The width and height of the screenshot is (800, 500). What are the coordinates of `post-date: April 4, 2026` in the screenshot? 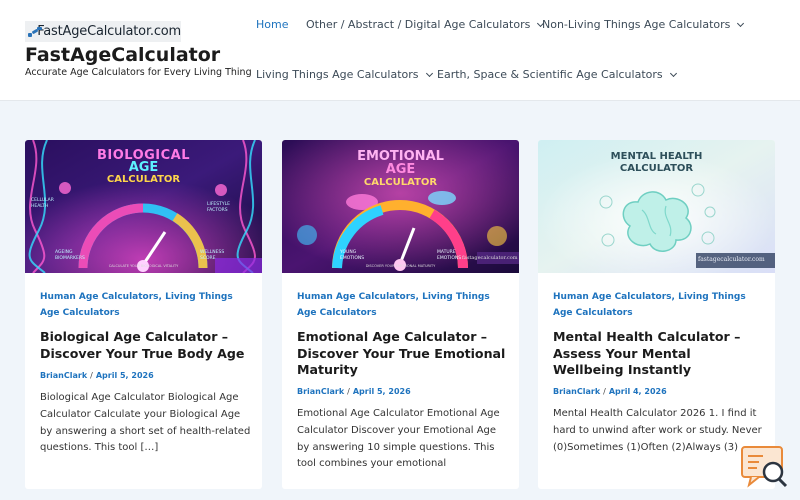 It's located at (638, 391).